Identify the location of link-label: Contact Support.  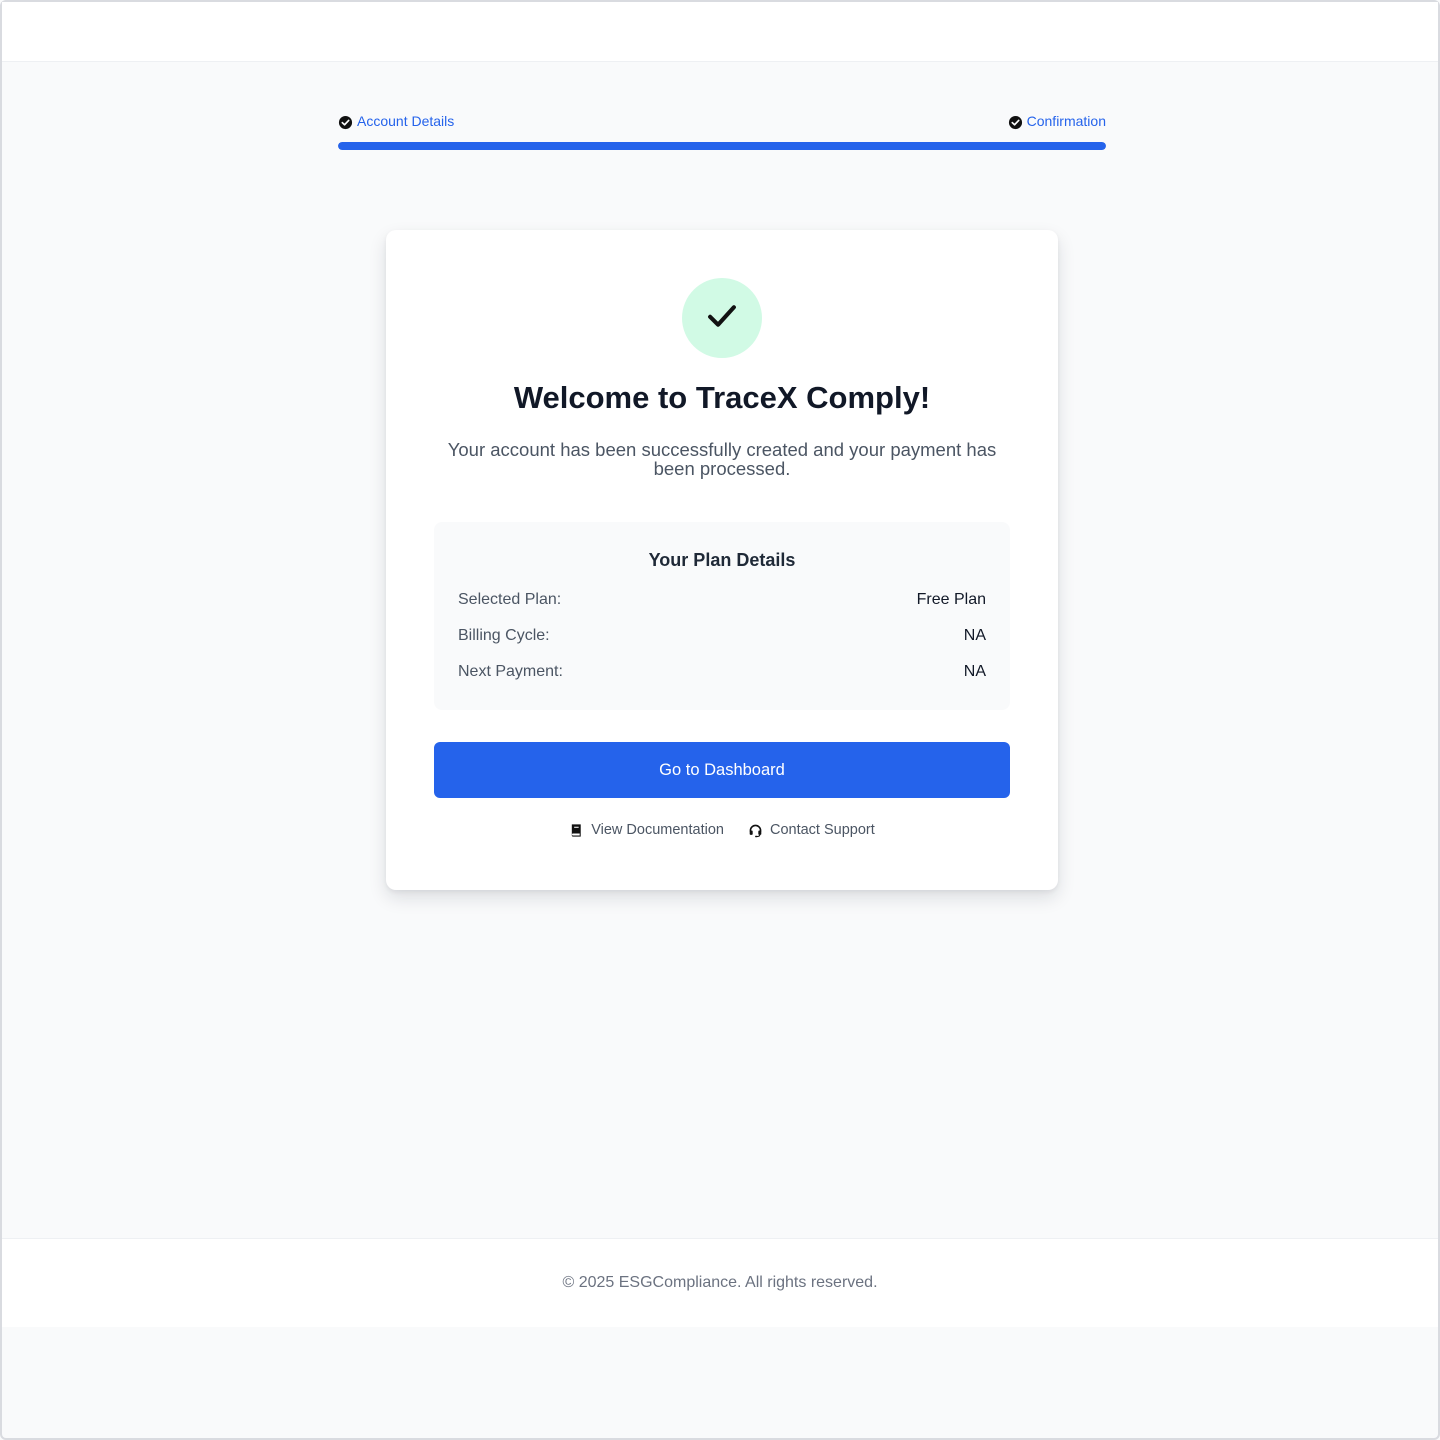
(822, 830).